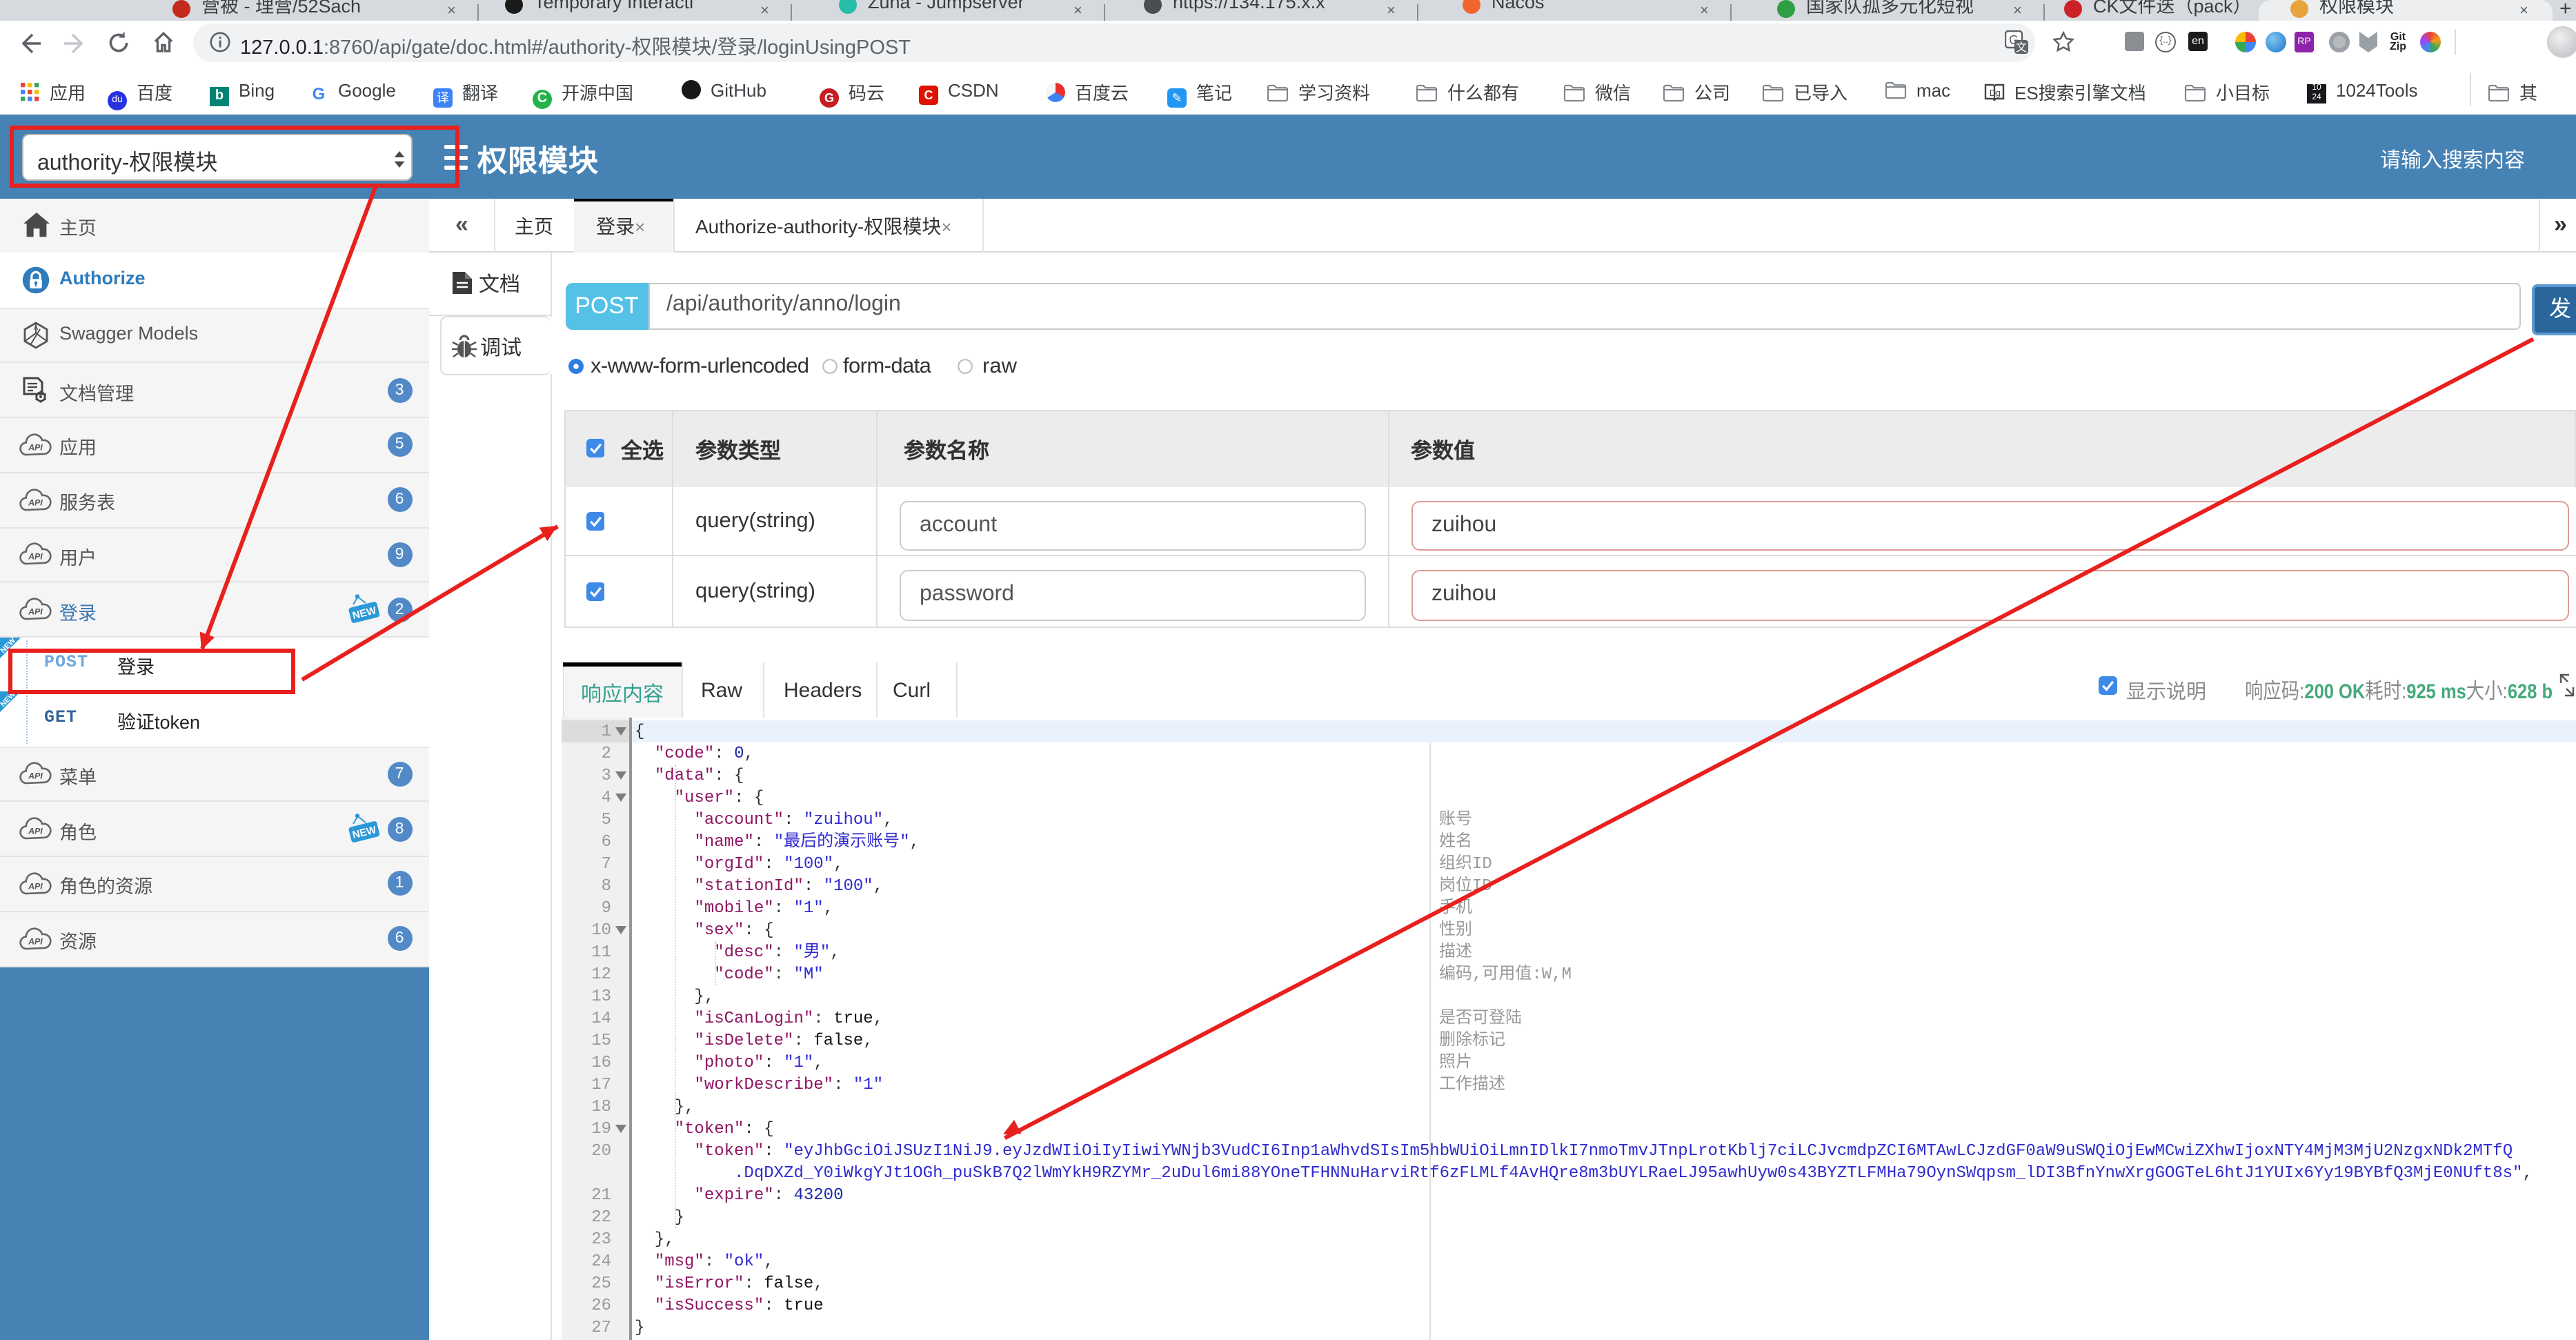 The width and height of the screenshot is (2576, 1340). What do you see at coordinates (1998, 93) in the screenshot?
I see `svg-text: g` at bounding box center [1998, 93].